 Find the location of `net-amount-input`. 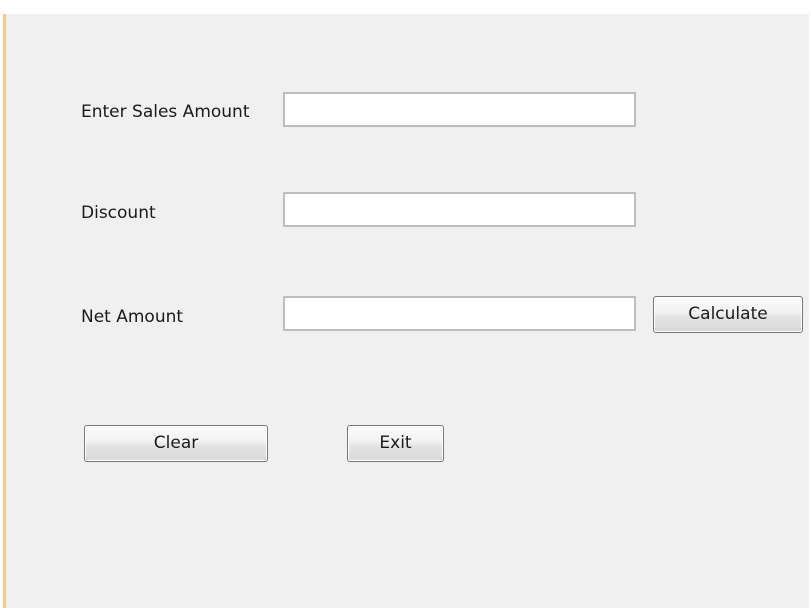

net-amount-input is located at coordinates (459, 313).